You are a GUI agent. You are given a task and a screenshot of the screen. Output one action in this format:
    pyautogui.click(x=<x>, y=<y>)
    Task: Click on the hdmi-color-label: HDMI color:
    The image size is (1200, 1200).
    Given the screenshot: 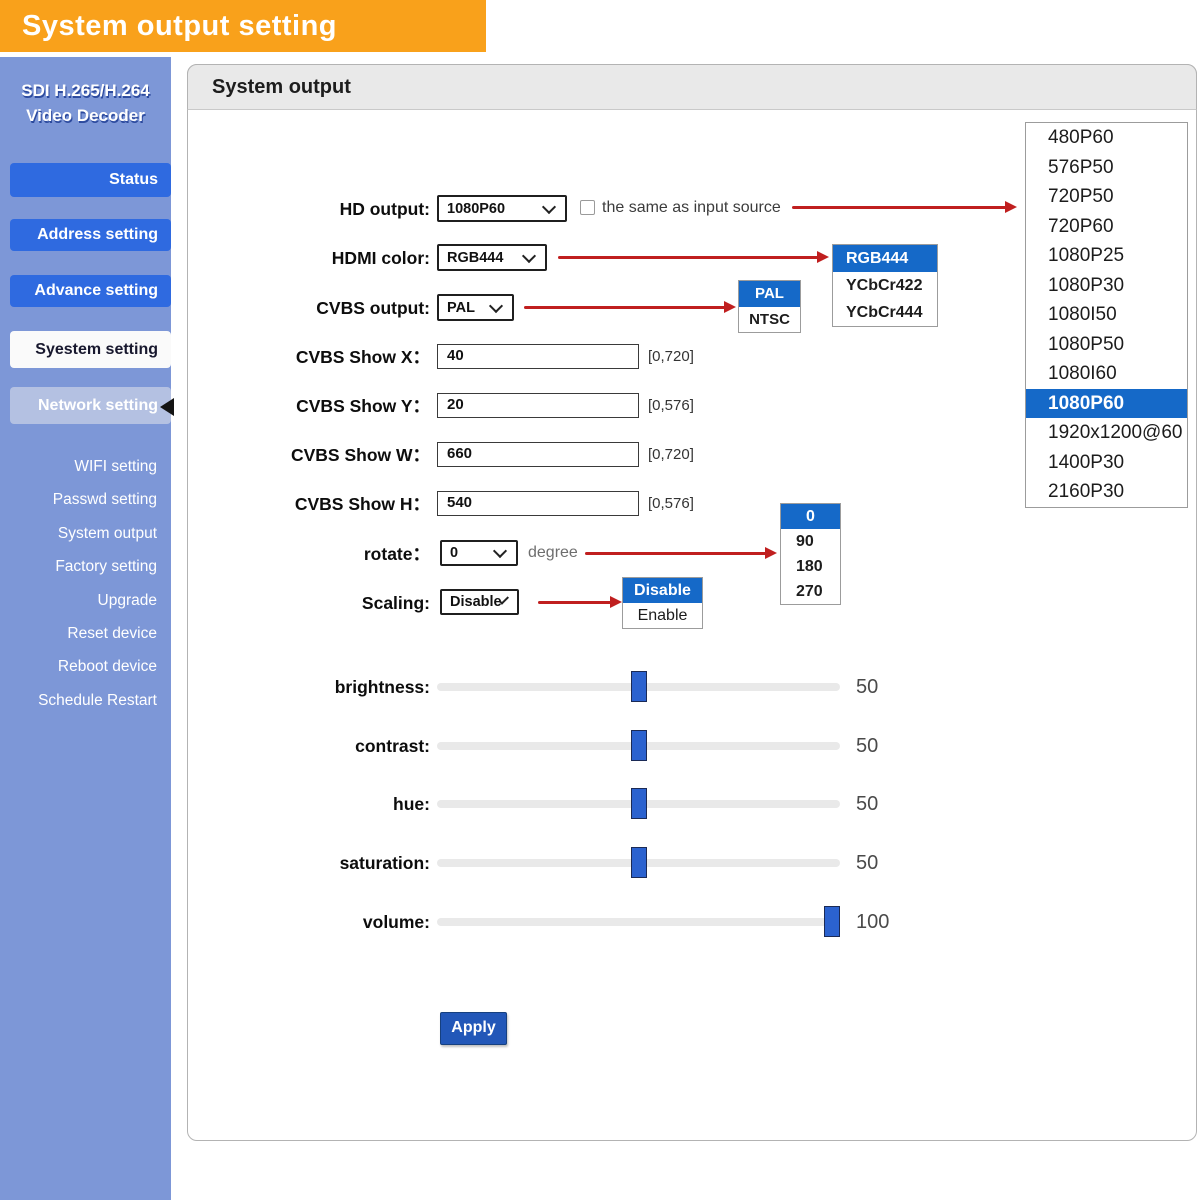 What is the action you would take?
    pyautogui.click(x=380, y=258)
    